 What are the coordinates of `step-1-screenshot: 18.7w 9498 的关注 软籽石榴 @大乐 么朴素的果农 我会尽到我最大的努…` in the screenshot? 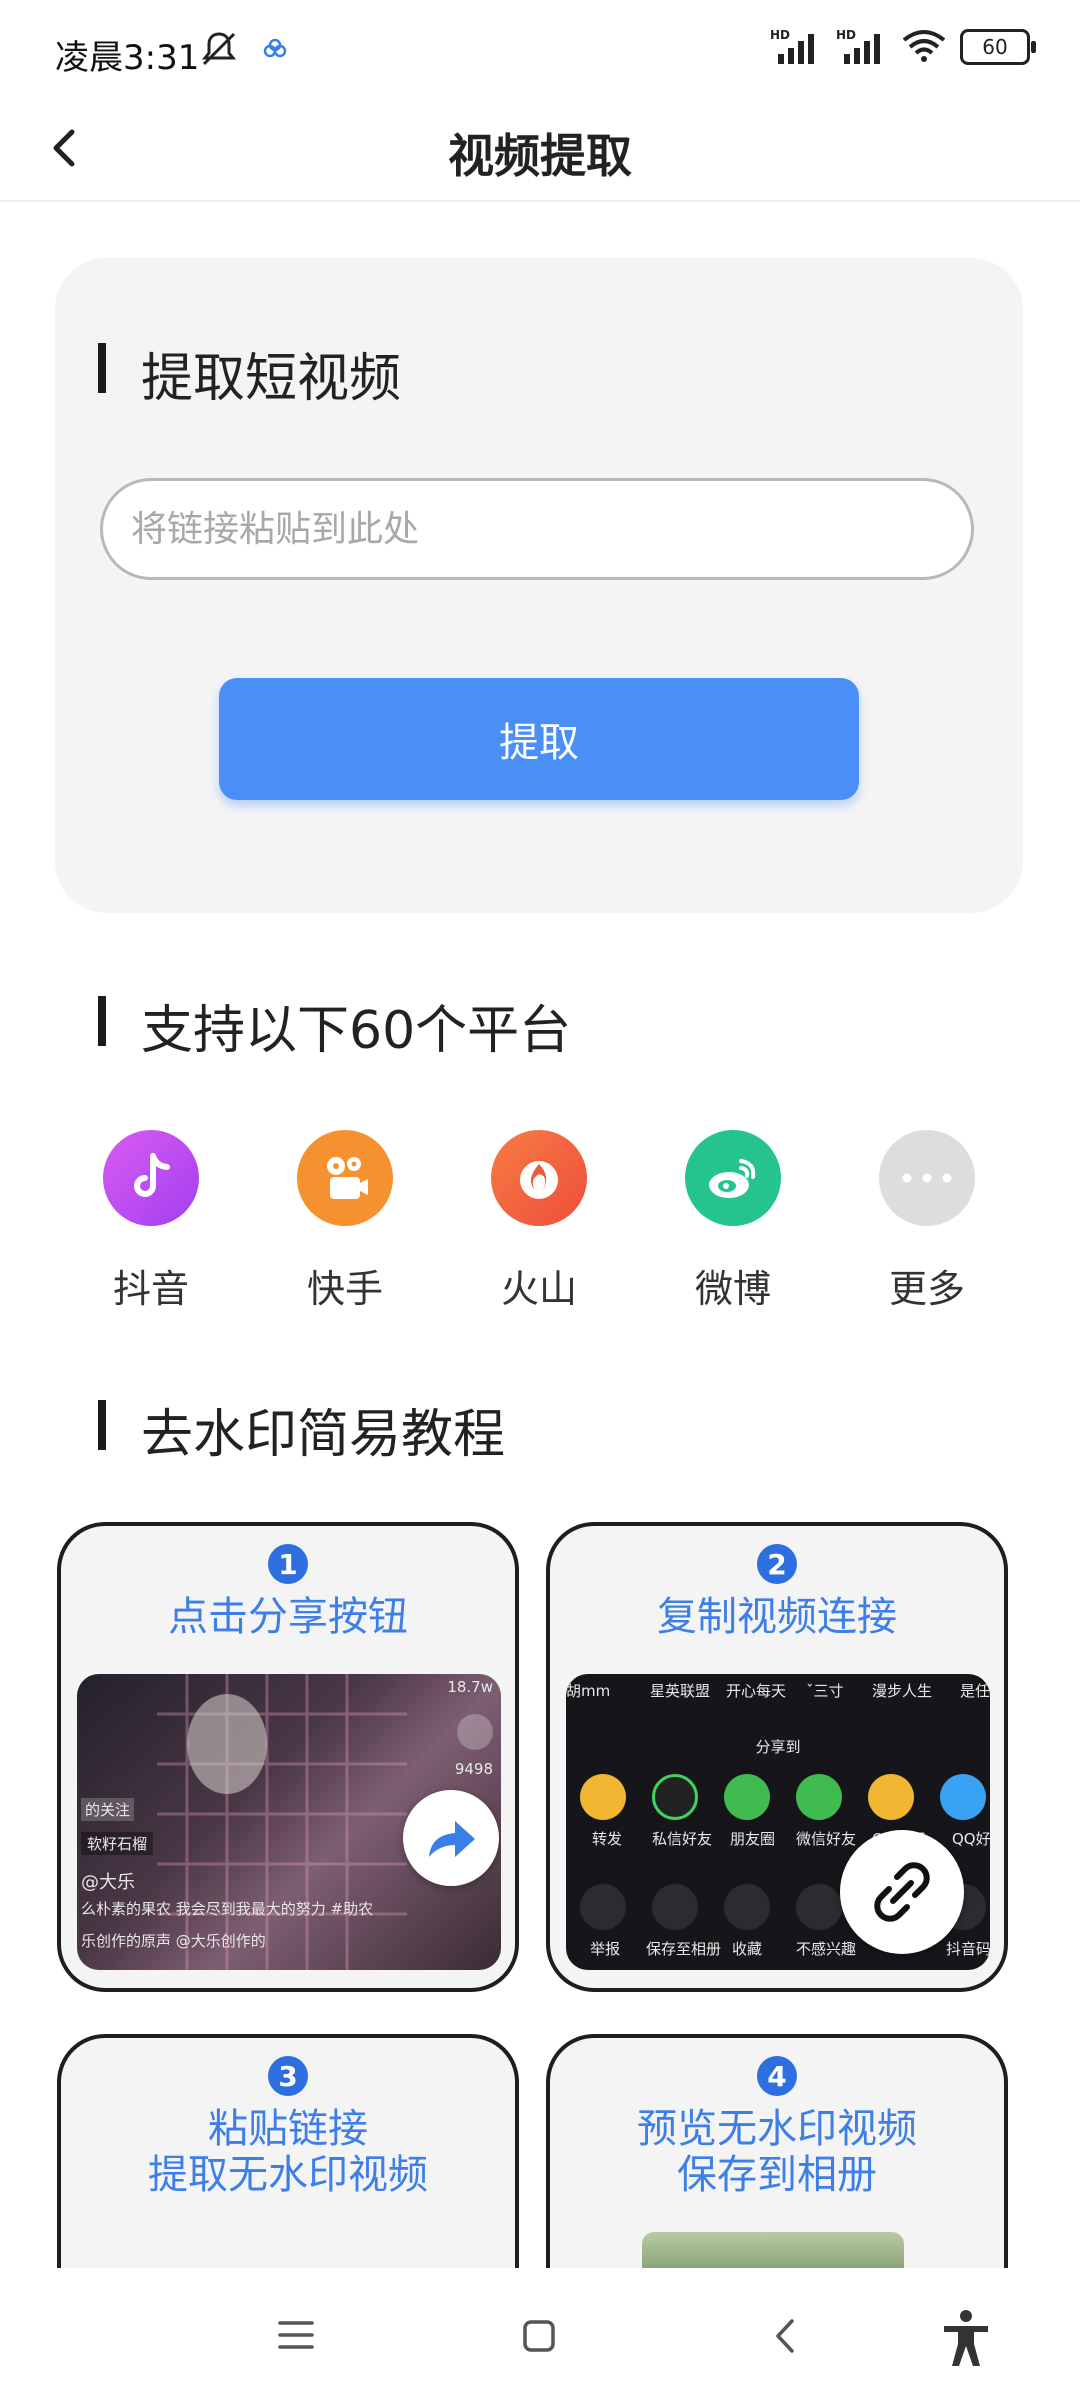 It's located at (289, 1822).